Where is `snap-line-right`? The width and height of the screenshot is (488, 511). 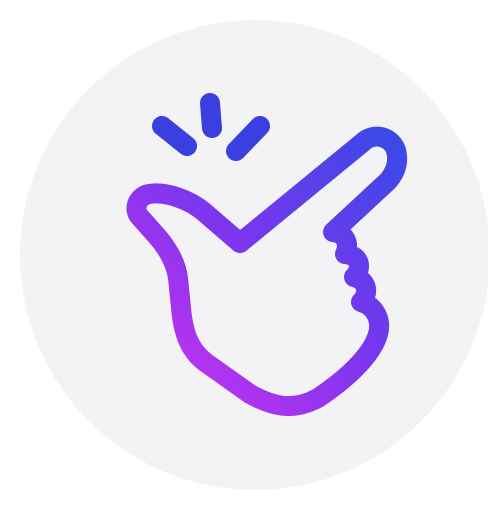 snap-line-right is located at coordinates (248, 138).